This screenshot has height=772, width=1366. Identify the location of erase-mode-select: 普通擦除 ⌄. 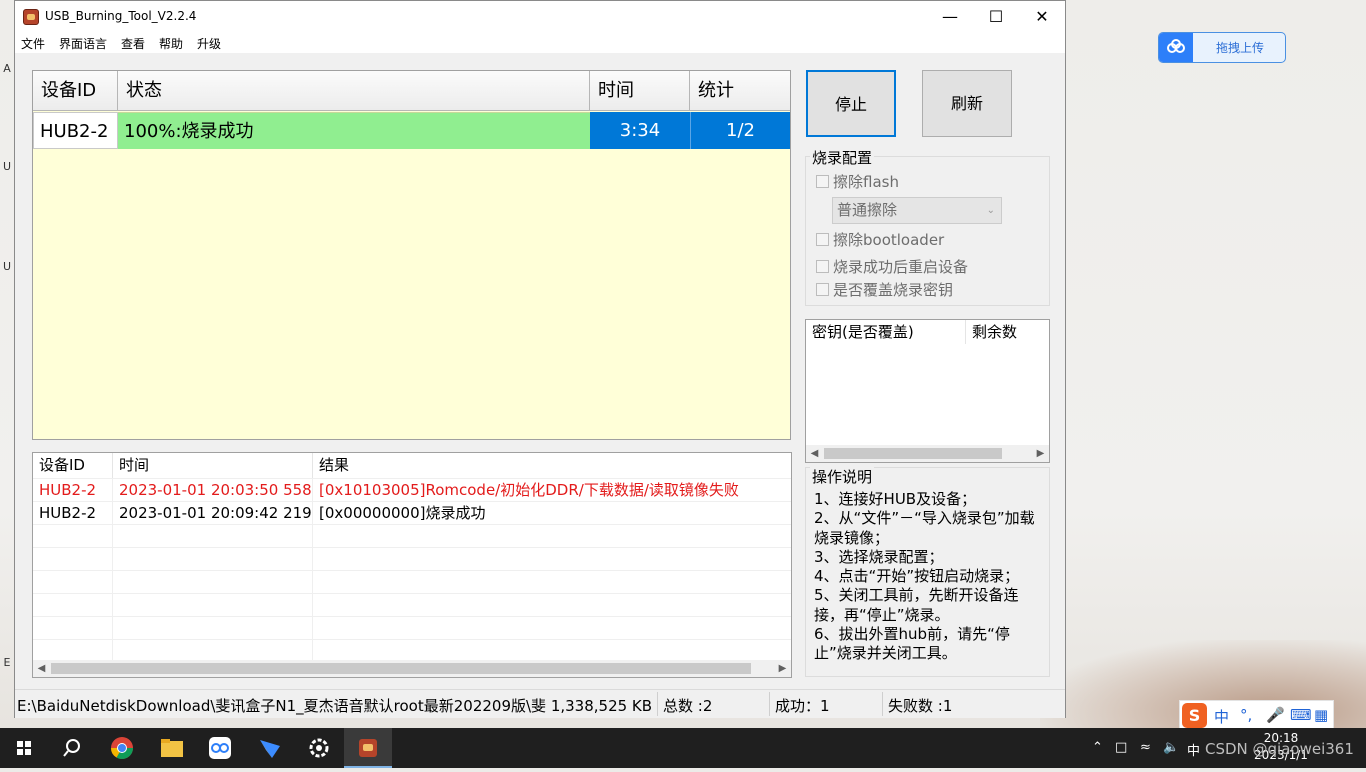
(917, 210).